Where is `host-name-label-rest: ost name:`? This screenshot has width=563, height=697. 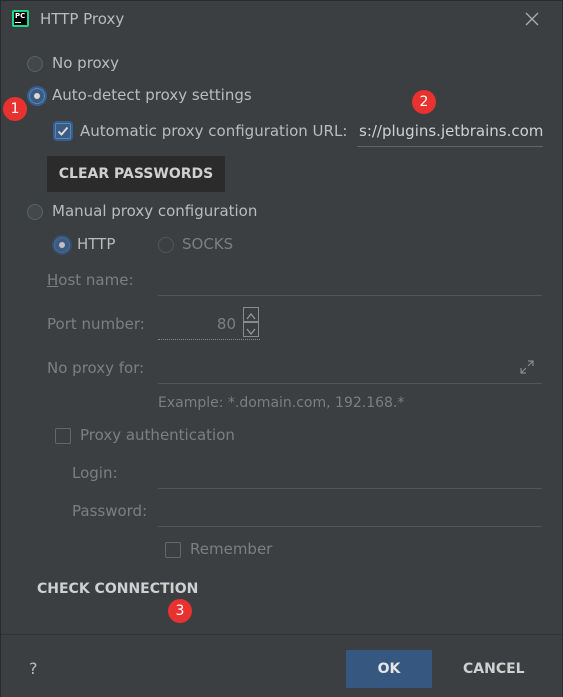
host-name-label-rest: ost name: is located at coordinates (96, 280).